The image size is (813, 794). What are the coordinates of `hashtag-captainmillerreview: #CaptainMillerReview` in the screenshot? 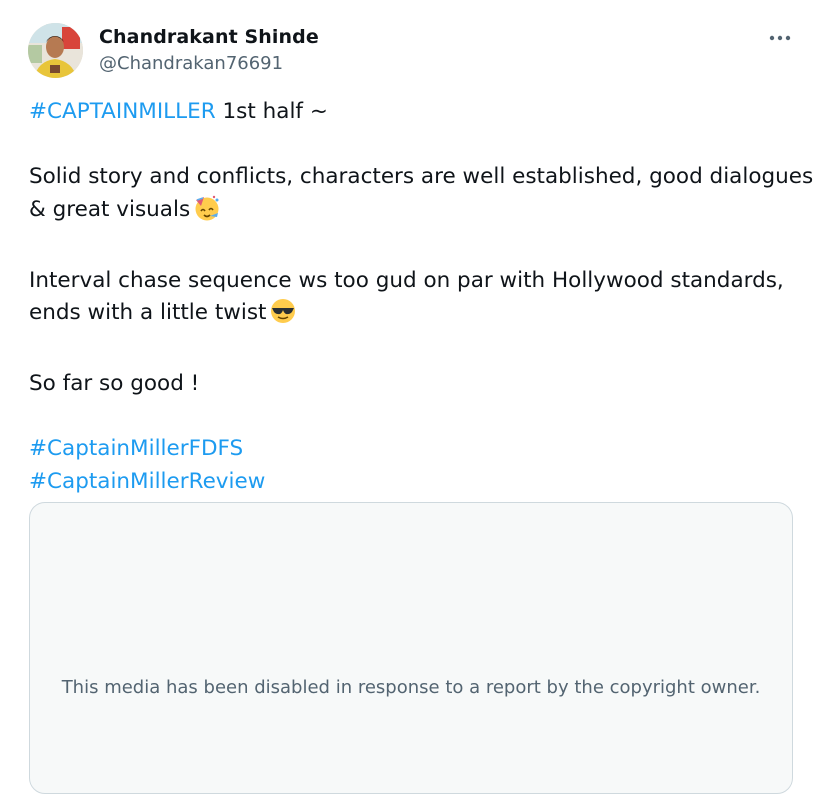 It's located at (147, 481).